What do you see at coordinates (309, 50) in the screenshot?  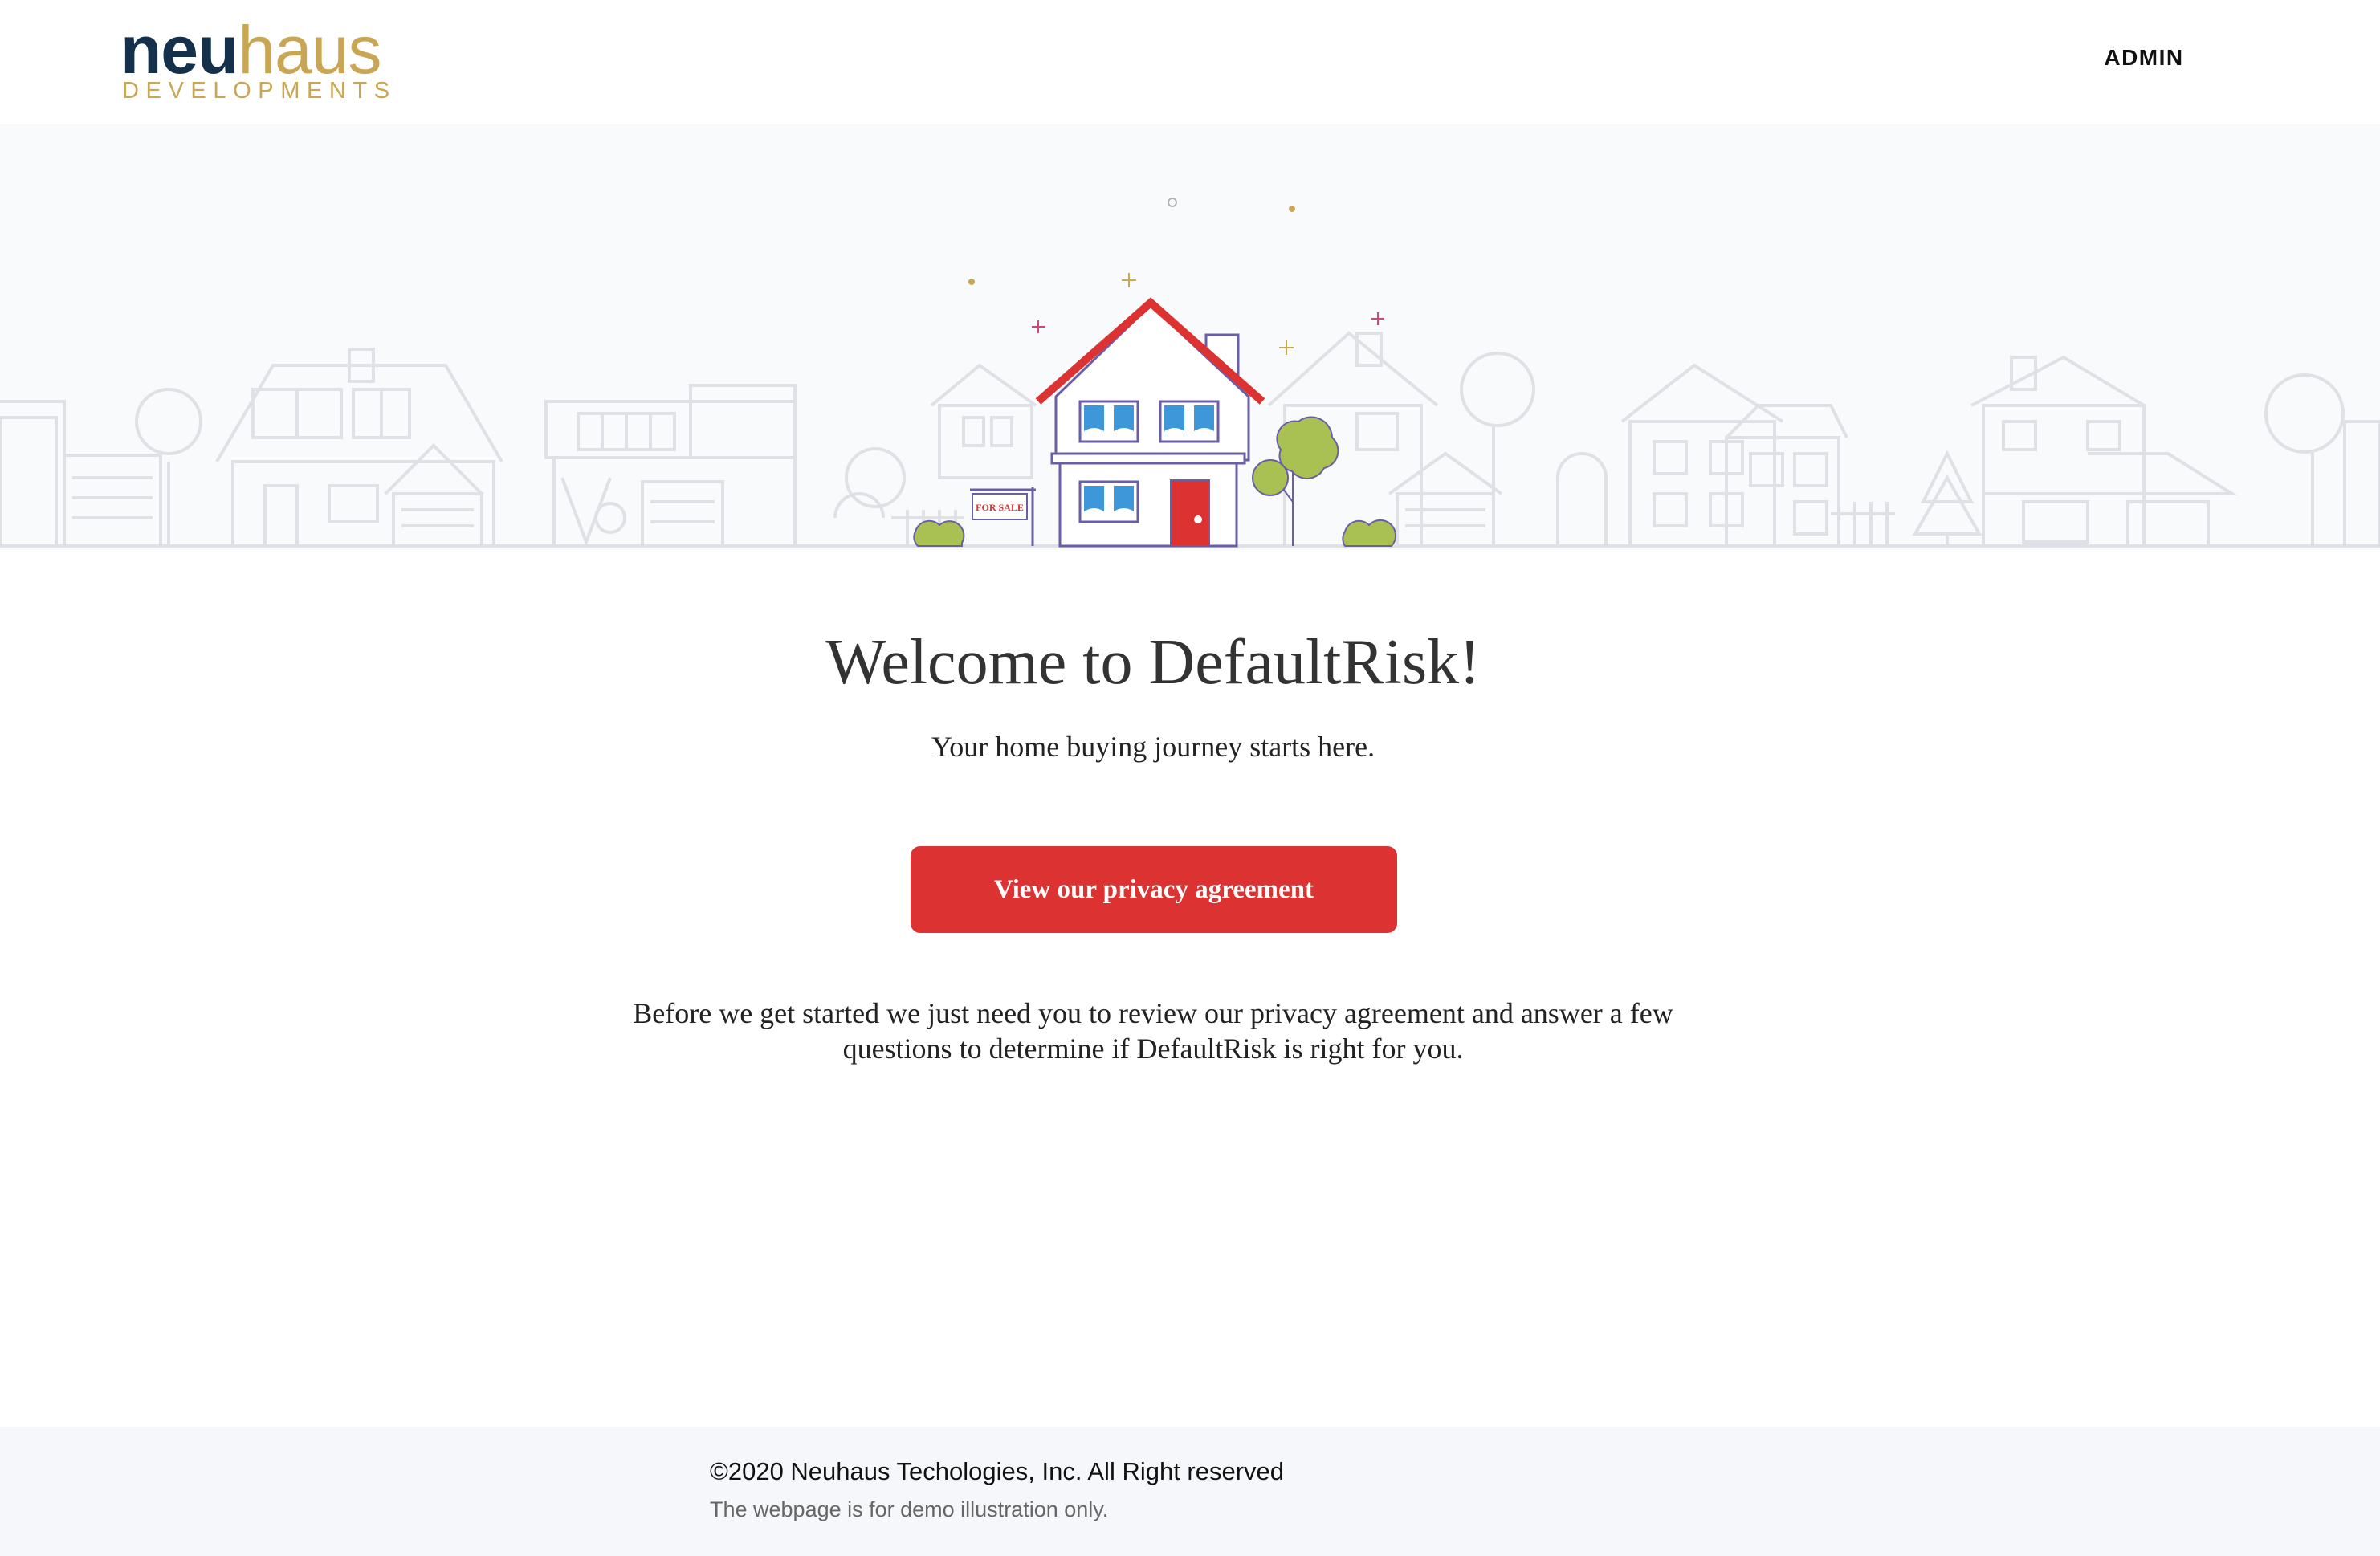 I see `logo-wordmark-haus: haus` at bounding box center [309, 50].